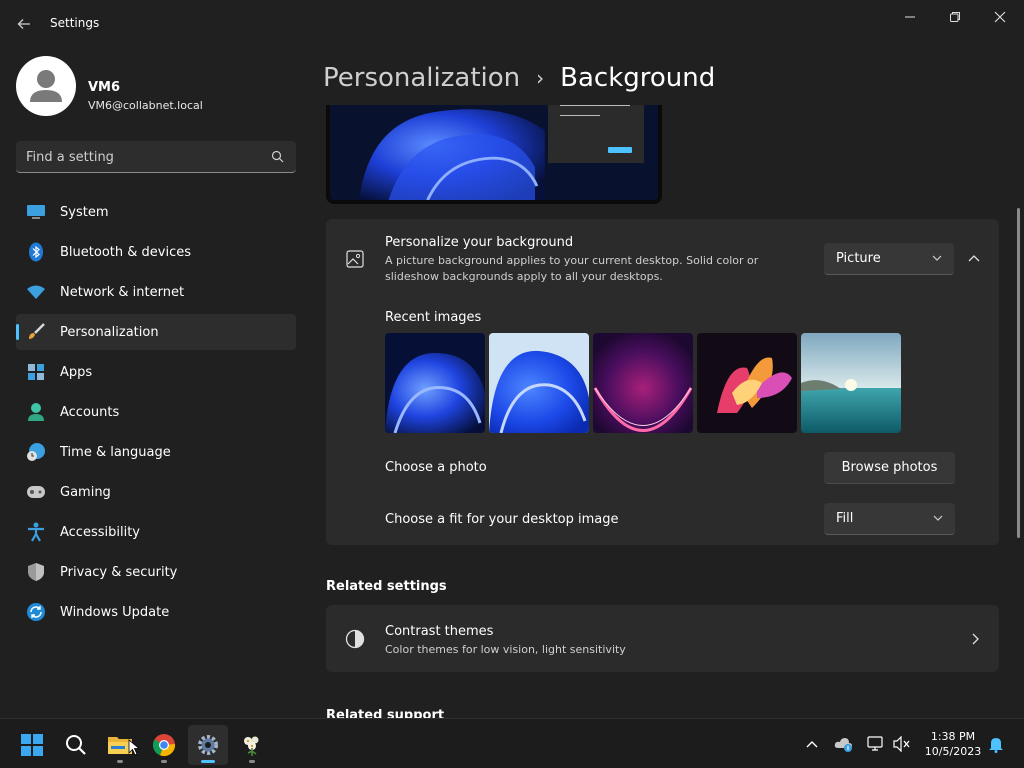 This screenshot has height=768, width=1024. I want to click on sidebar-item-label: Accessibility, so click(100, 532).